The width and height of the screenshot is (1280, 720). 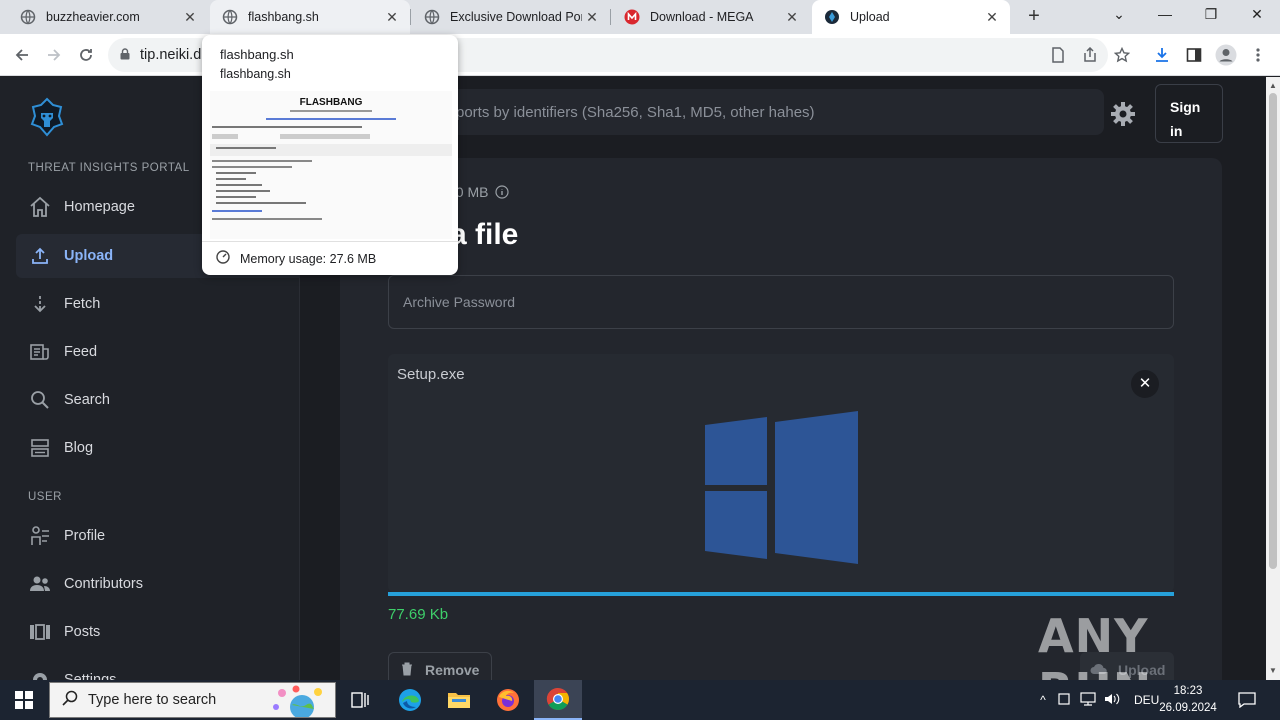 What do you see at coordinates (1094, 644) in the screenshot?
I see `anyrun-watermark: ANY RUN` at bounding box center [1094, 644].